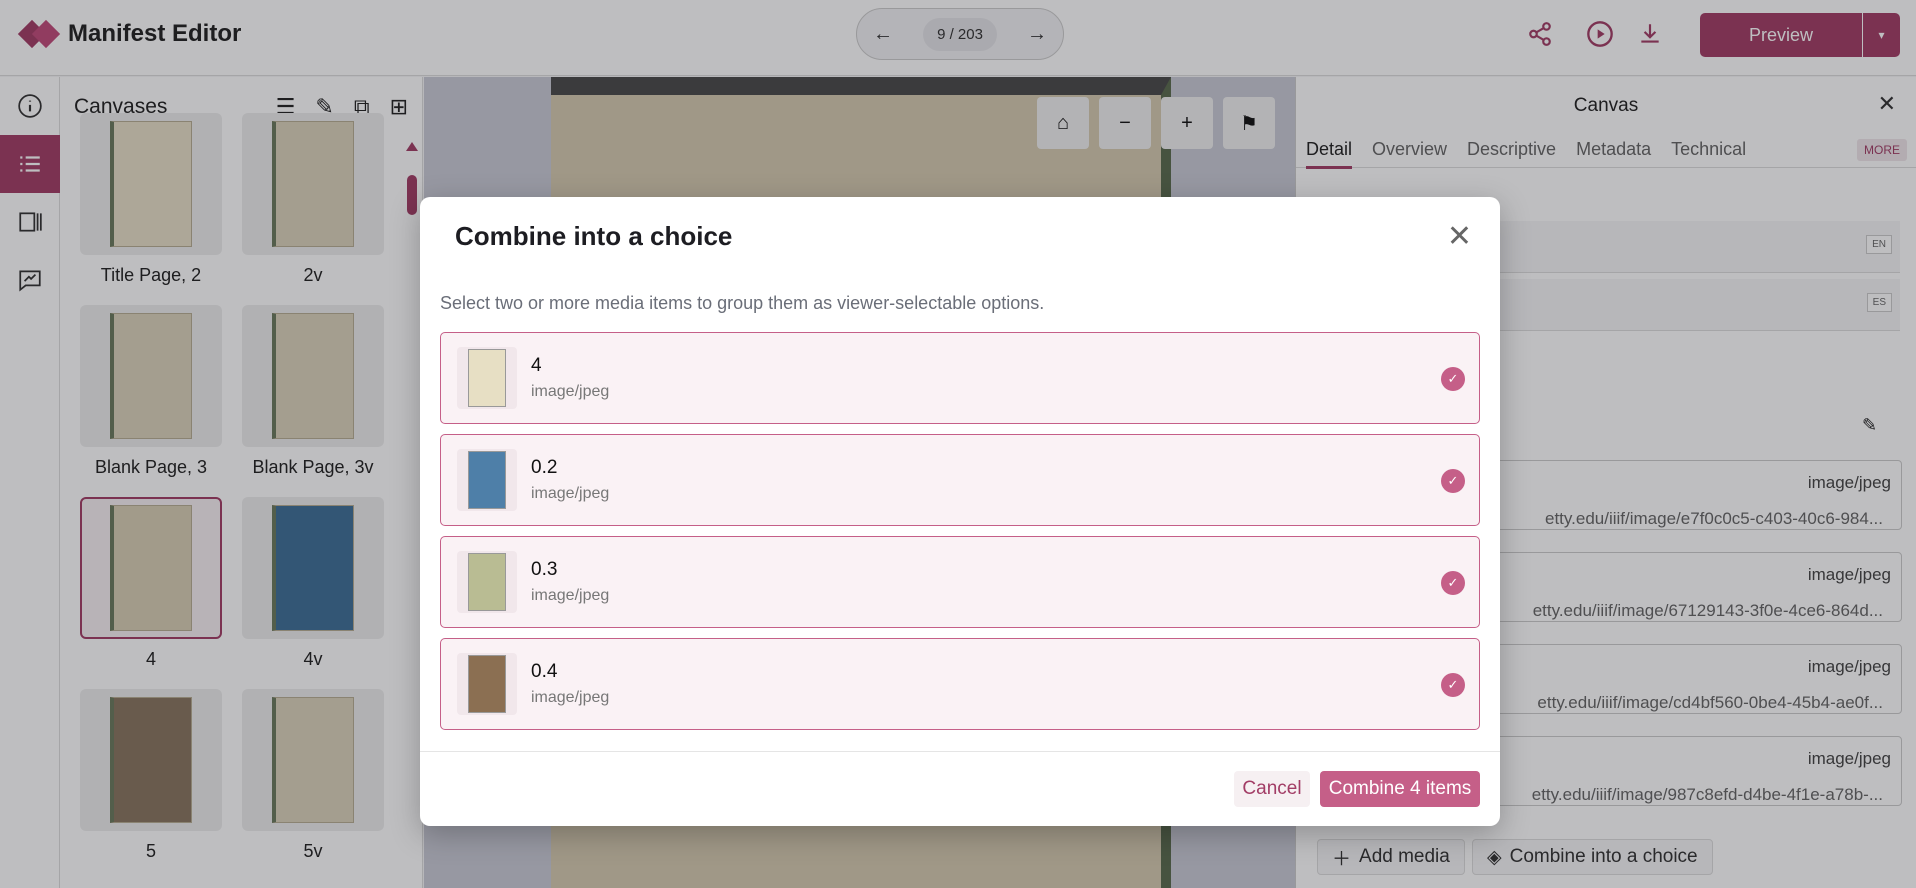 This screenshot has height=888, width=1916. What do you see at coordinates (544, 467) in the screenshot?
I see `media-name: 0.2` at bounding box center [544, 467].